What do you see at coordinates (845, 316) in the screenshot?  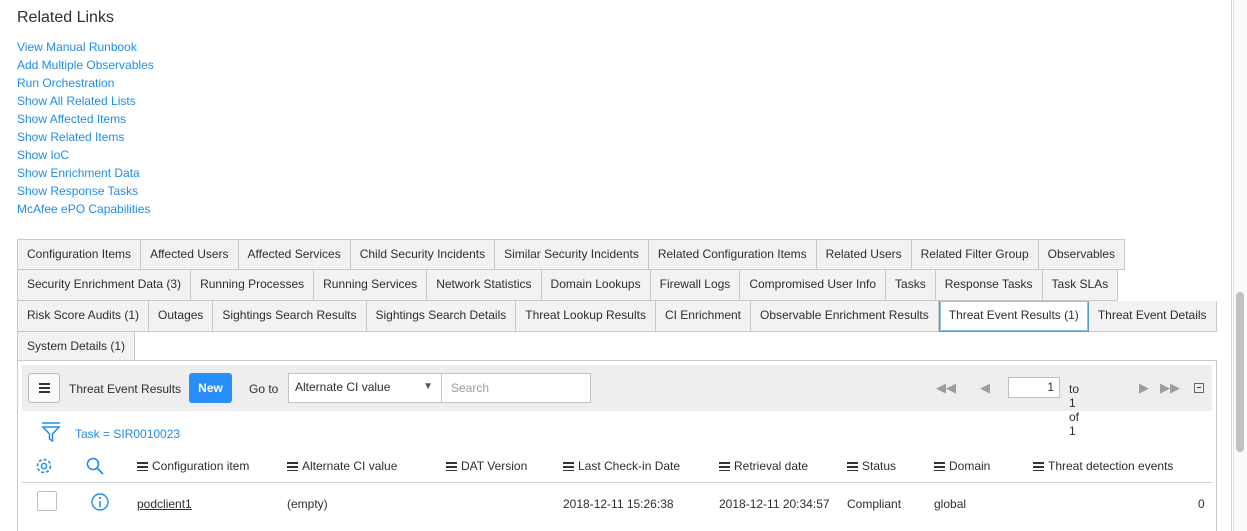 I see `tab-observable-enrichment-results: Observable Enrichment Results` at bounding box center [845, 316].